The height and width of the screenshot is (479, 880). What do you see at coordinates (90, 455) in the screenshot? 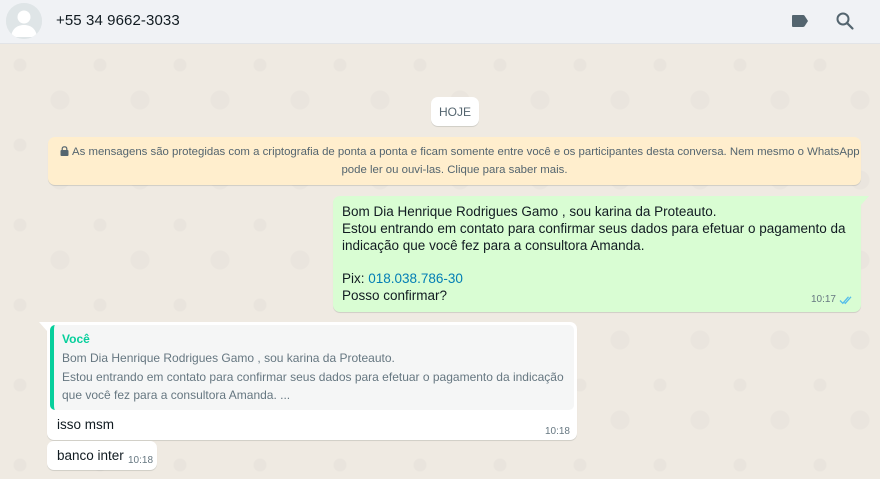
I see `message-text: banco inter` at bounding box center [90, 455].